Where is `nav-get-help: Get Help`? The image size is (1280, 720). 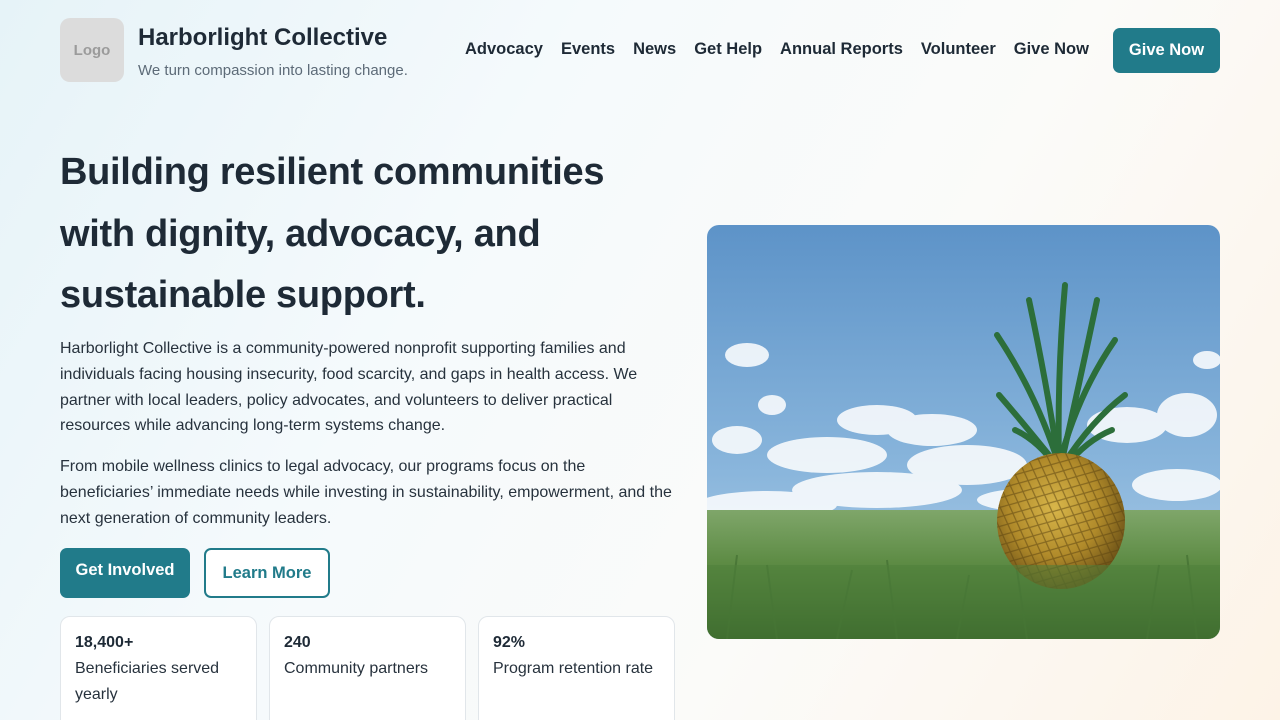 nav-get-help: Get Help is located at coordinates (728, 49).